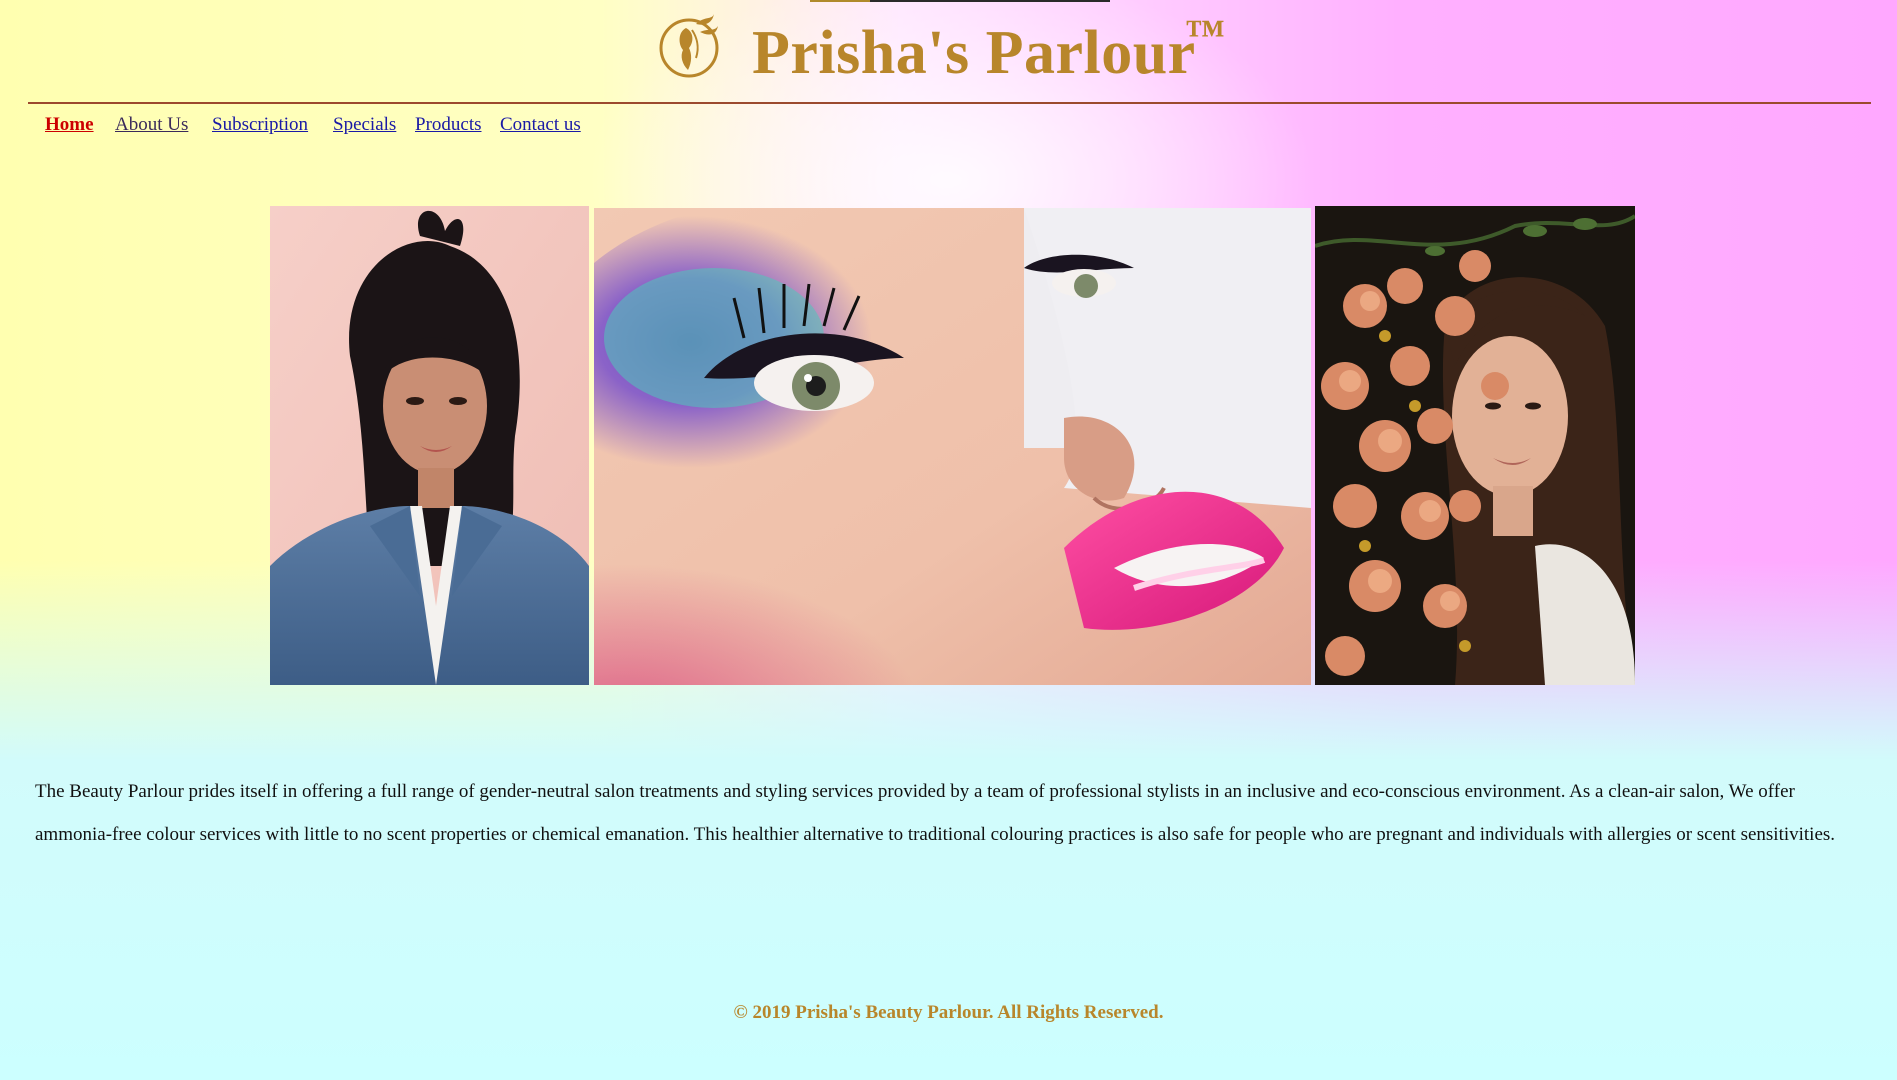 This screenshot has height=1080, width=1897. I want to click on nav-link-home: Home, so click(69, 125).